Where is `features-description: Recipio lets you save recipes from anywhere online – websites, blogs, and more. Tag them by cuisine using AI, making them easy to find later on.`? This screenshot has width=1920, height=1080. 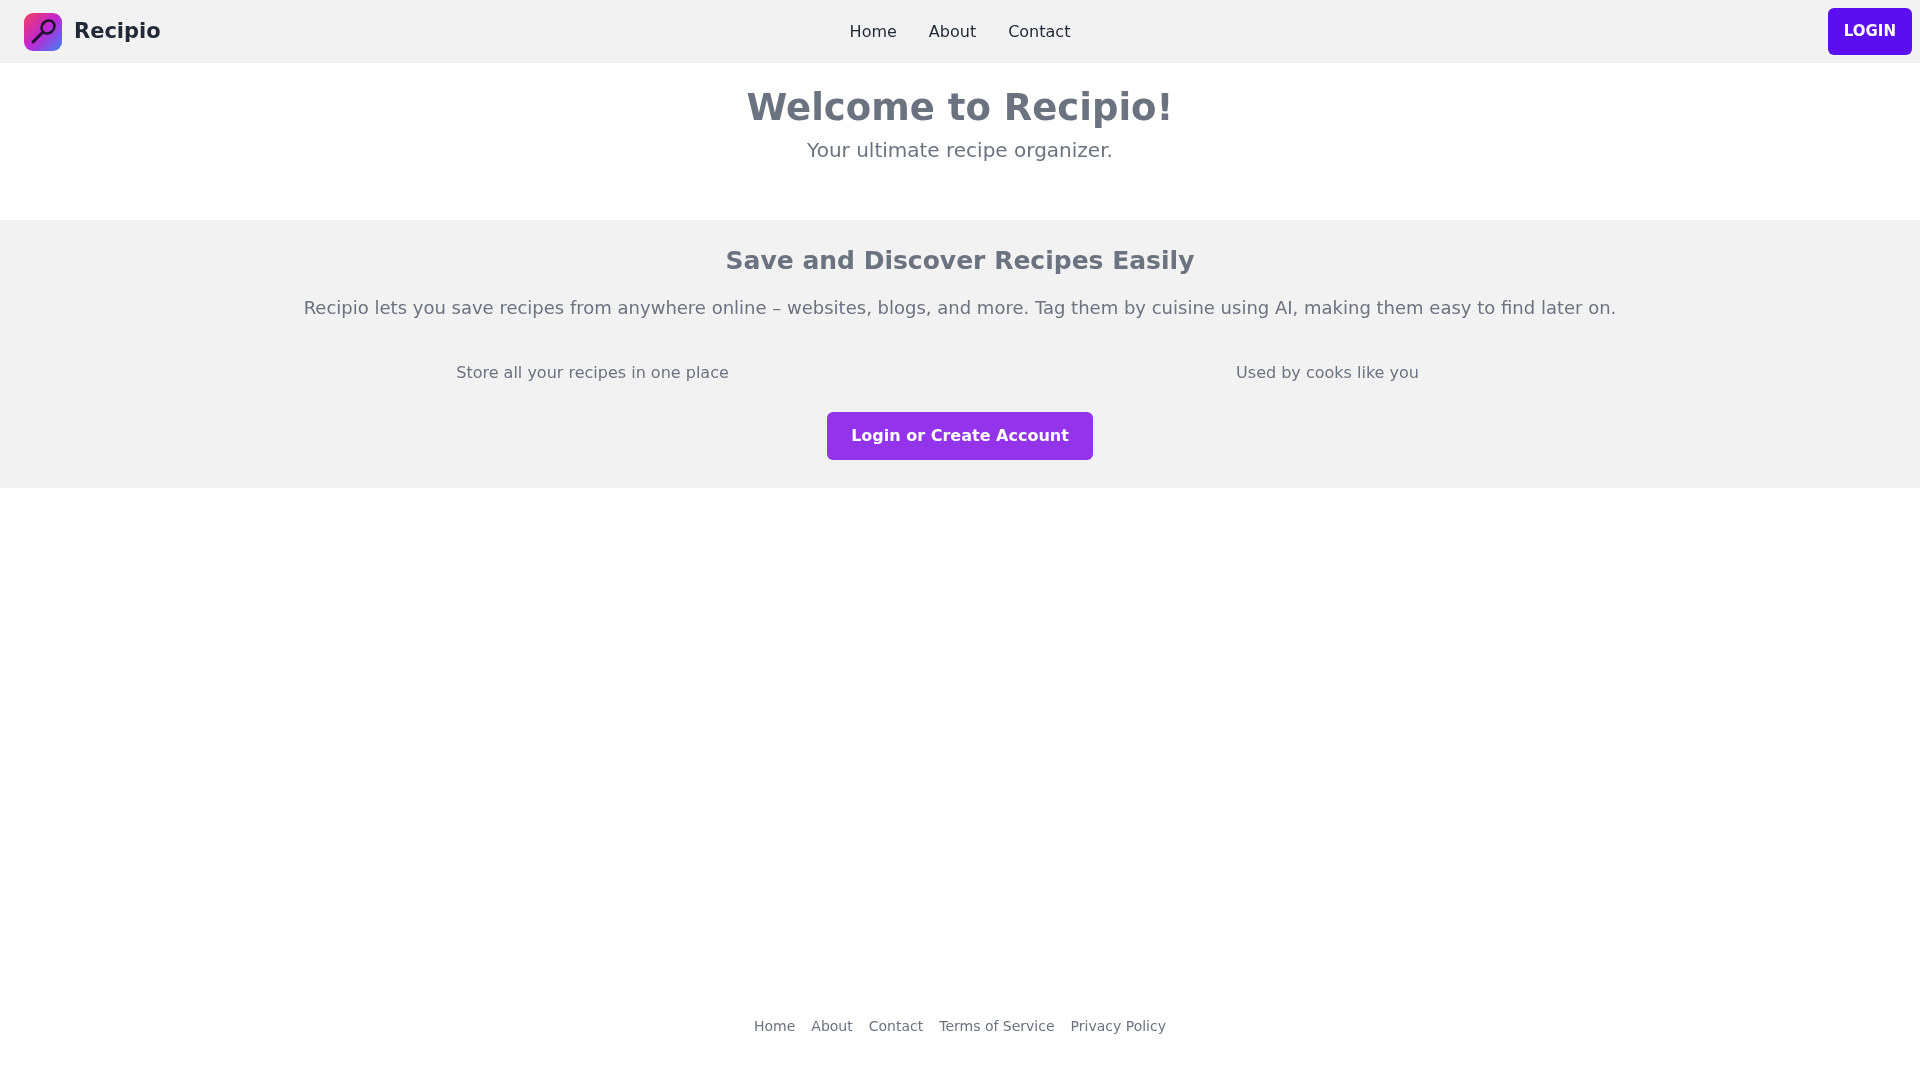 features-description: Recipio lets you save recipes from anywhere online – websites, blogs, and more. Tag them by cuisine using AI, making them easy to find later on. is located at coordinates (960, 307).